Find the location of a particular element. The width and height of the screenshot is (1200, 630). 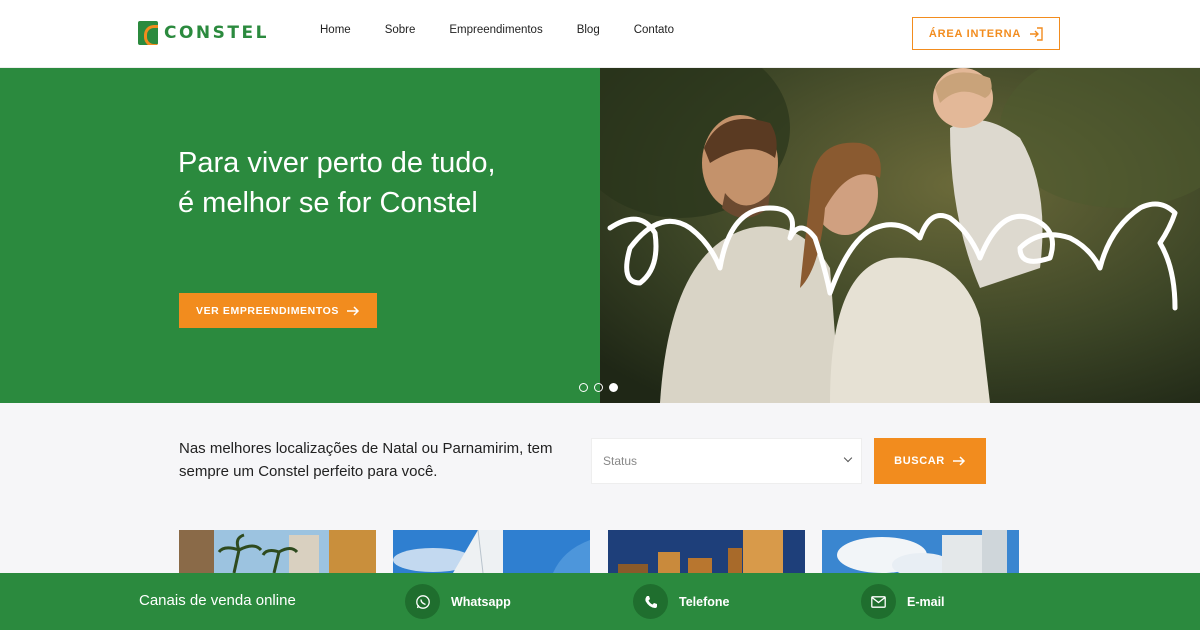

email-label: E-mail is located at coordinates (926, 601).